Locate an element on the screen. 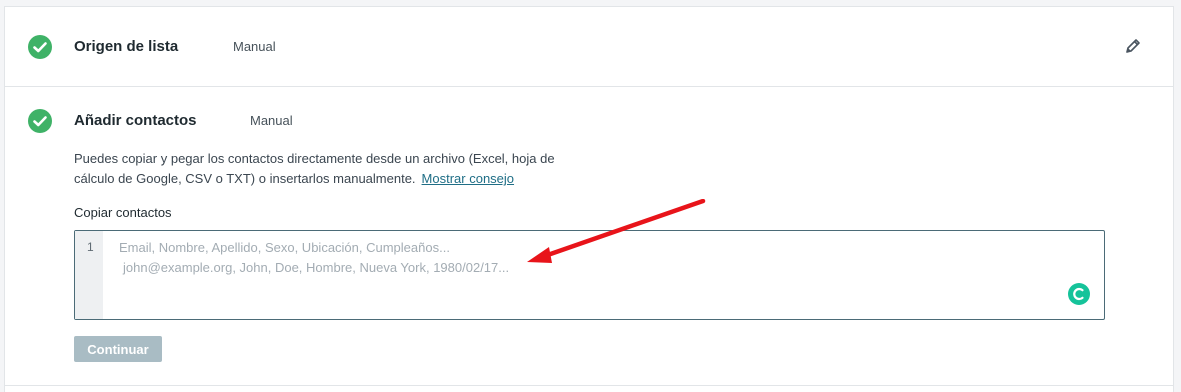  step-title: Añadir contactos is located at coordinates (135, 120).